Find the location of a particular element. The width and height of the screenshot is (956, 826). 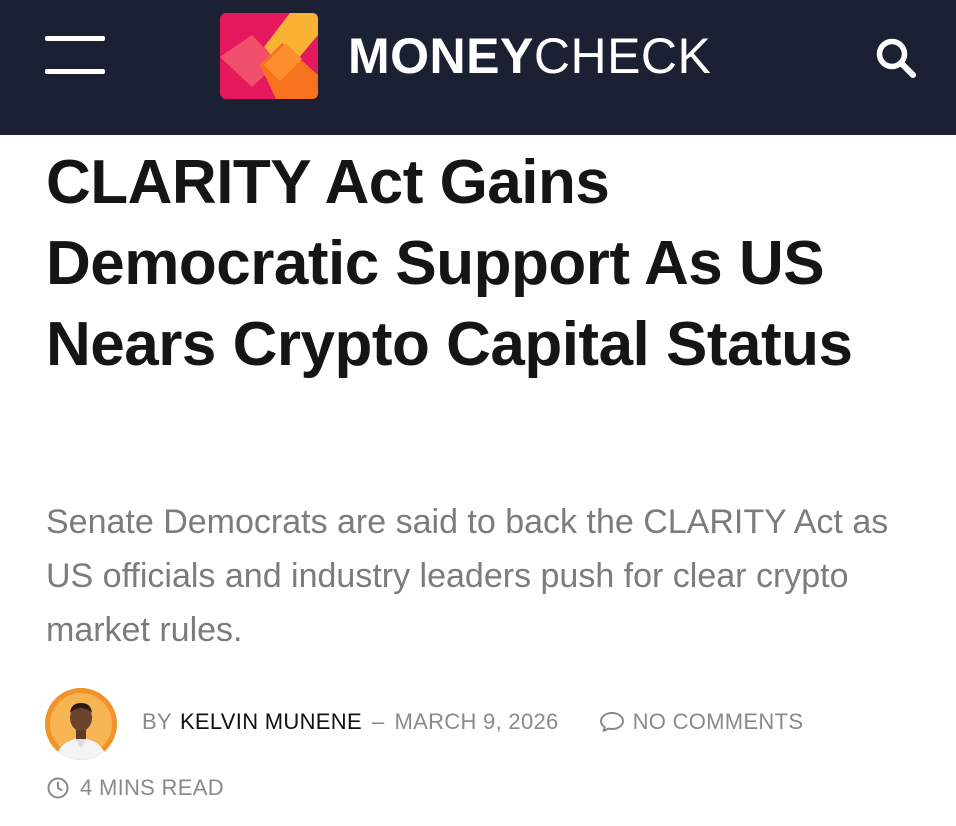

read-time: 4 MINS READ is located at coordinates (135, 788).